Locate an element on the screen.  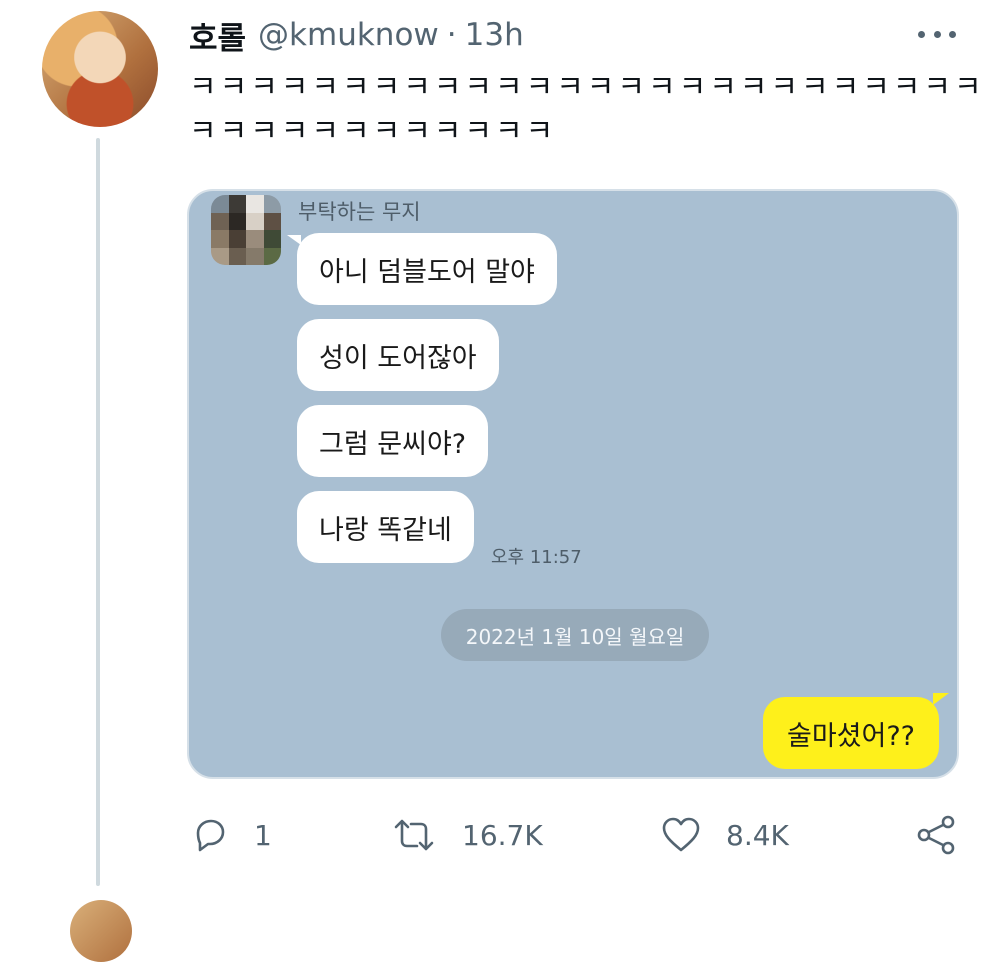
chat-sender-name: 부탁하는 무지 is located at coordinates (359, 212).